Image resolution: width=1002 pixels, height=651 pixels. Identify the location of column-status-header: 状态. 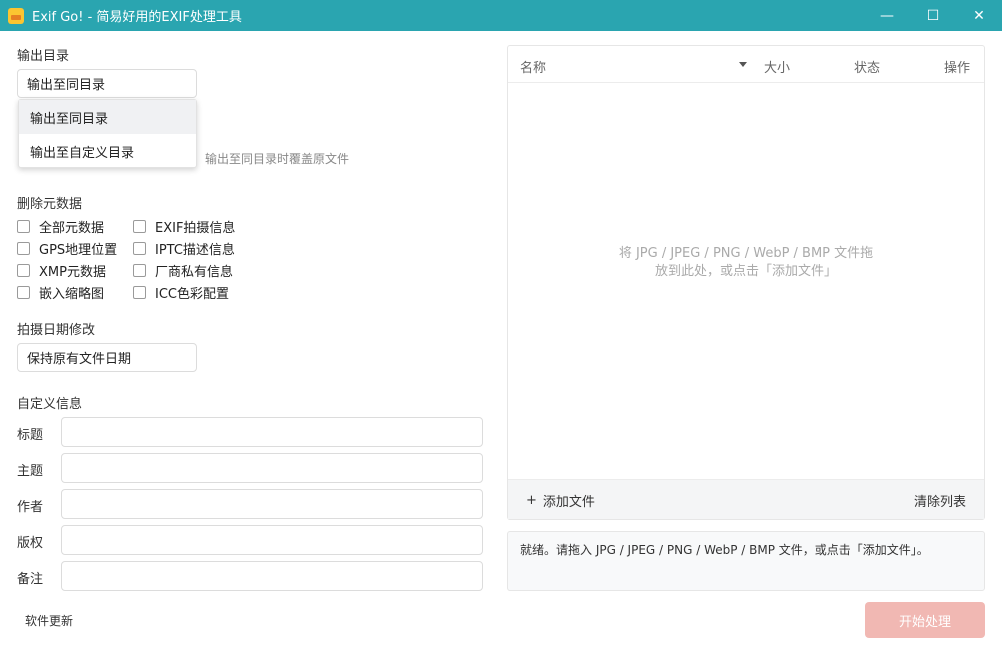
(867, 66).